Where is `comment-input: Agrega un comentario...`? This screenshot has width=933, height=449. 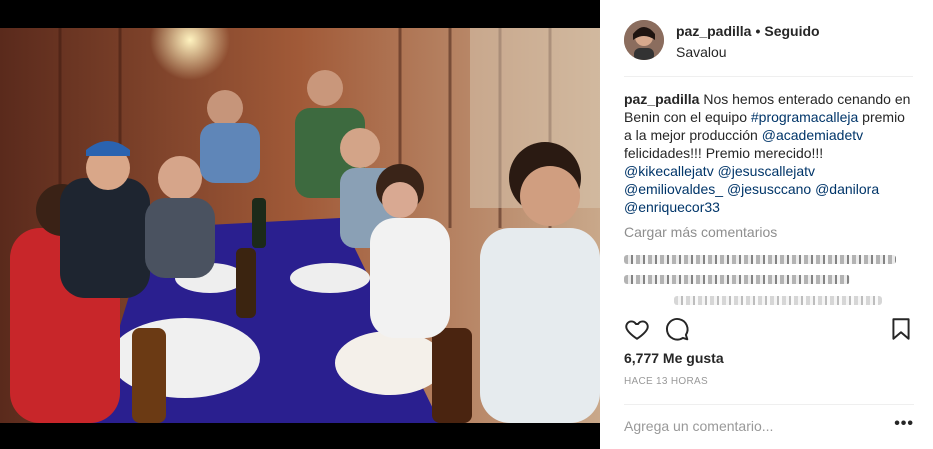
comment-input: Agrega un comentario... is located at coordinates (698, 426).